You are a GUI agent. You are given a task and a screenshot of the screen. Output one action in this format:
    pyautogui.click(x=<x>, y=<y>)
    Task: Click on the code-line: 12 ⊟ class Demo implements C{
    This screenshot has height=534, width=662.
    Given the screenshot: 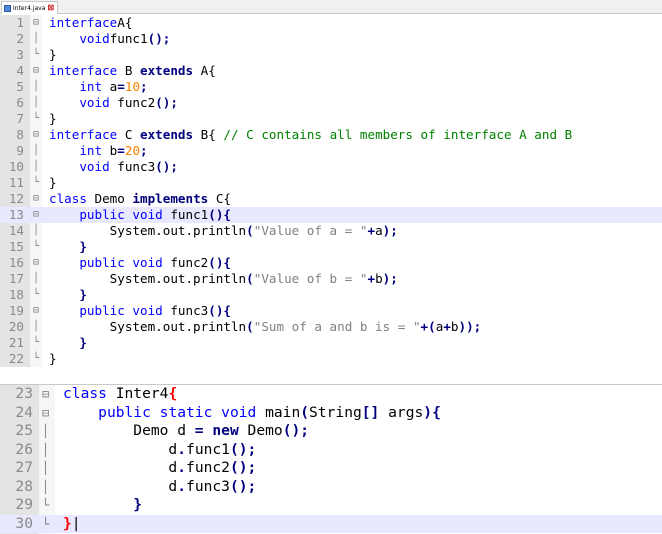 What is the action you would take?
    pyautogui.click(x=331, y=199)
    